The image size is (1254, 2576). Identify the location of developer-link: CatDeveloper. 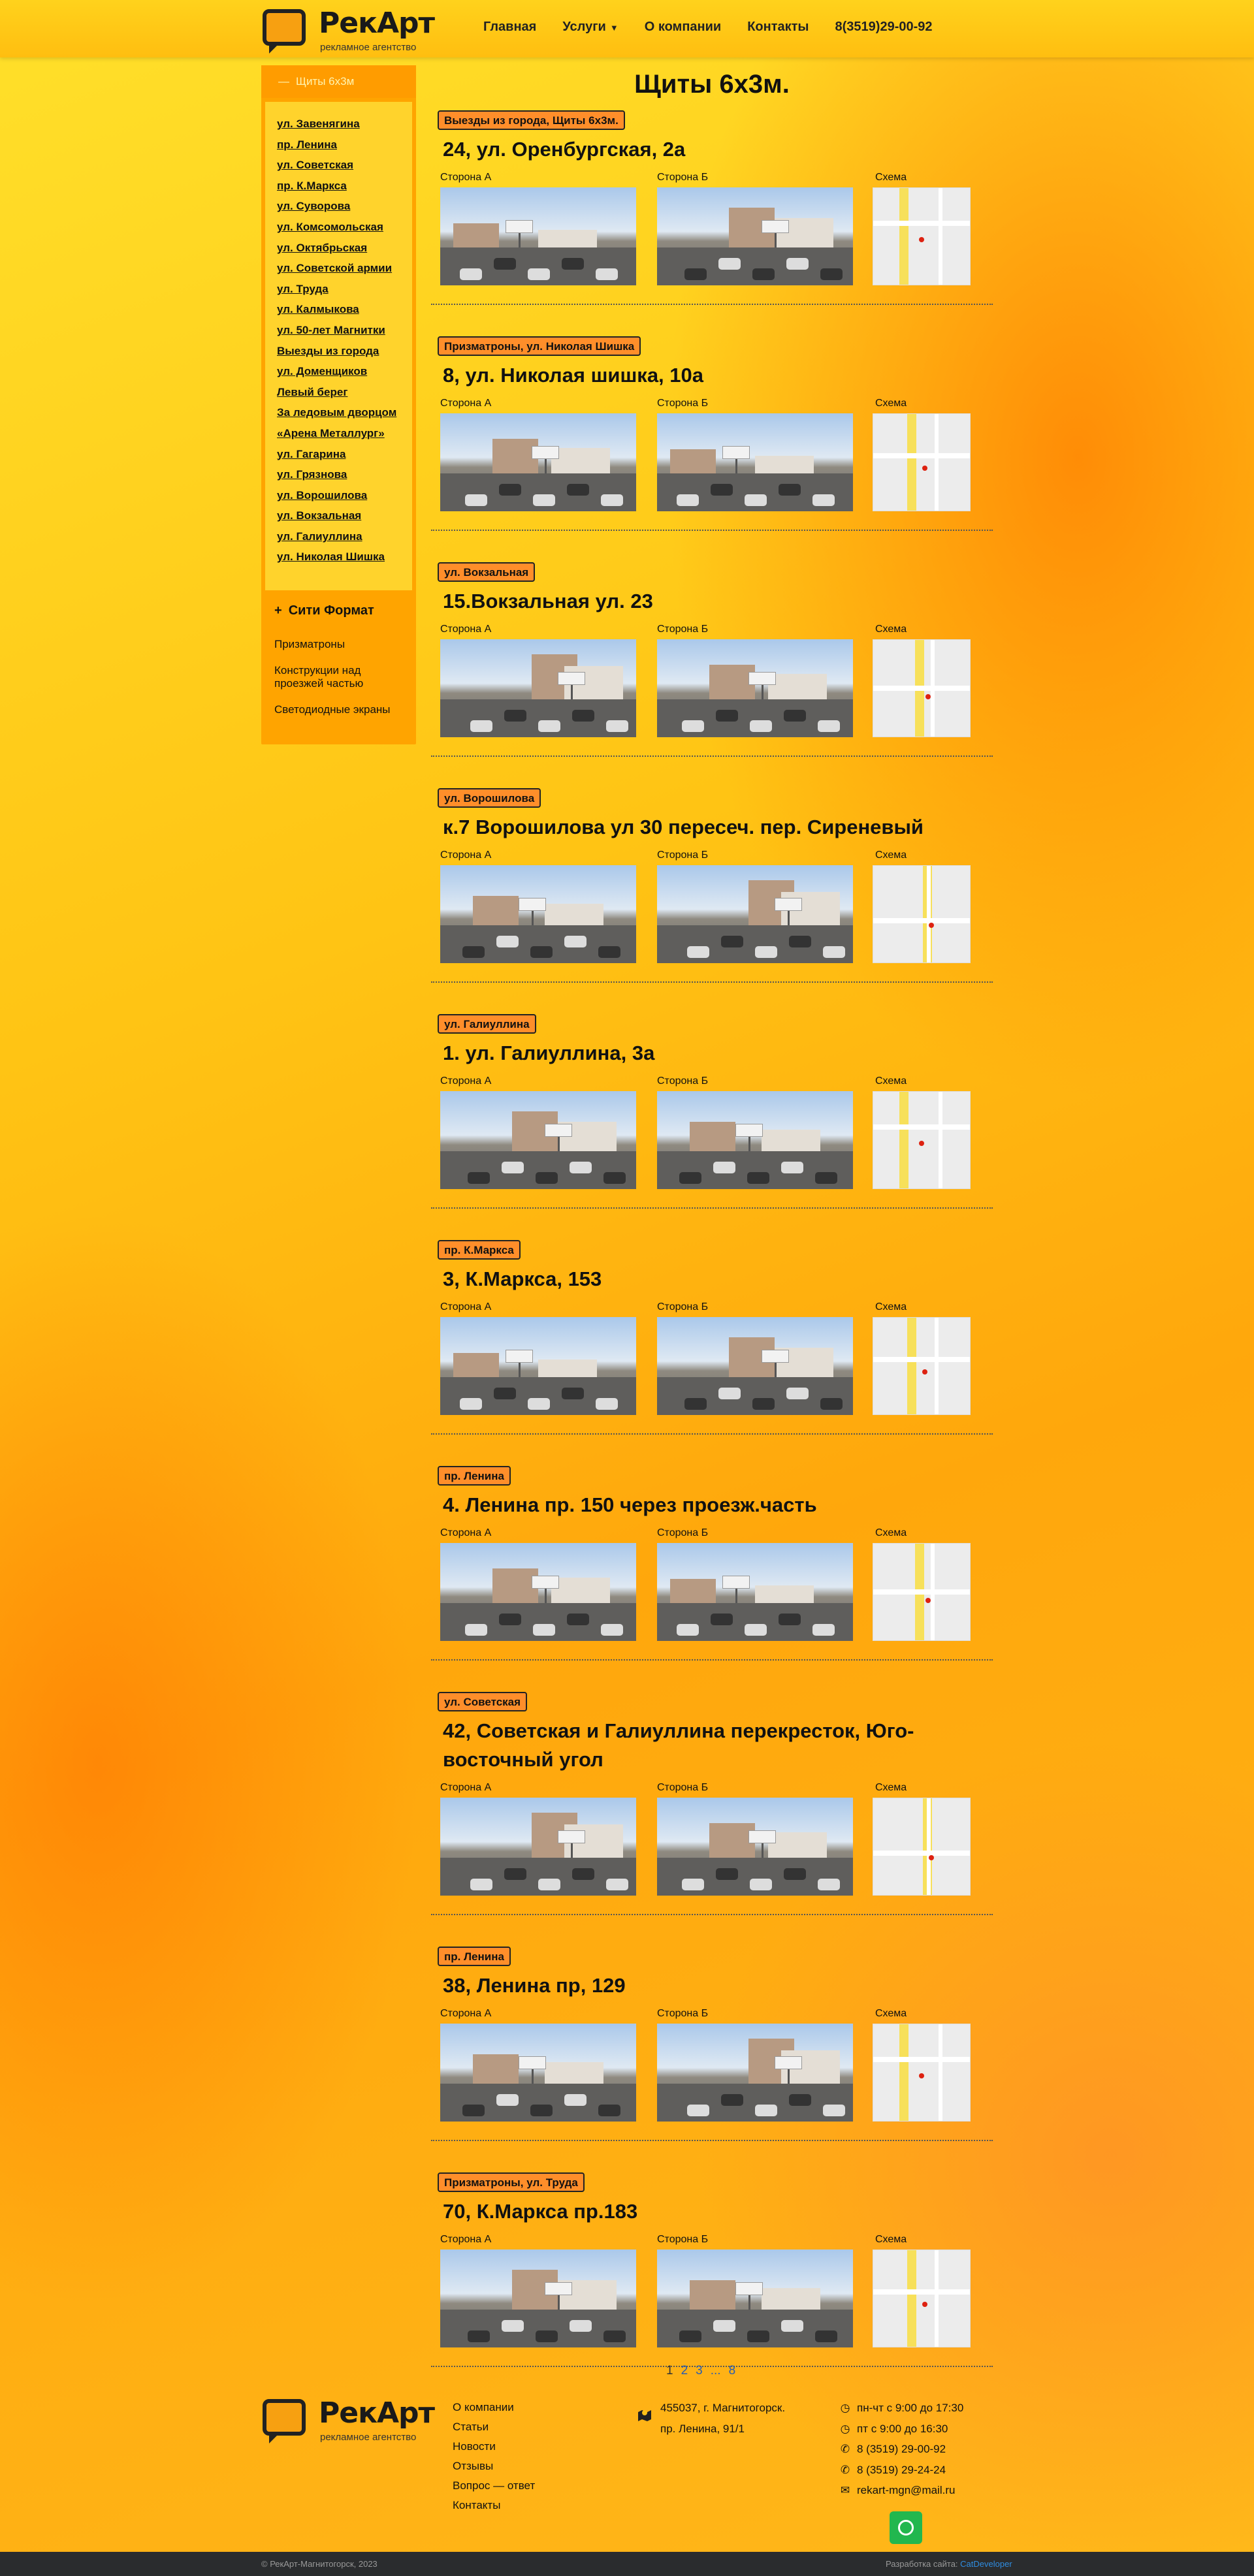
(986, 2564).